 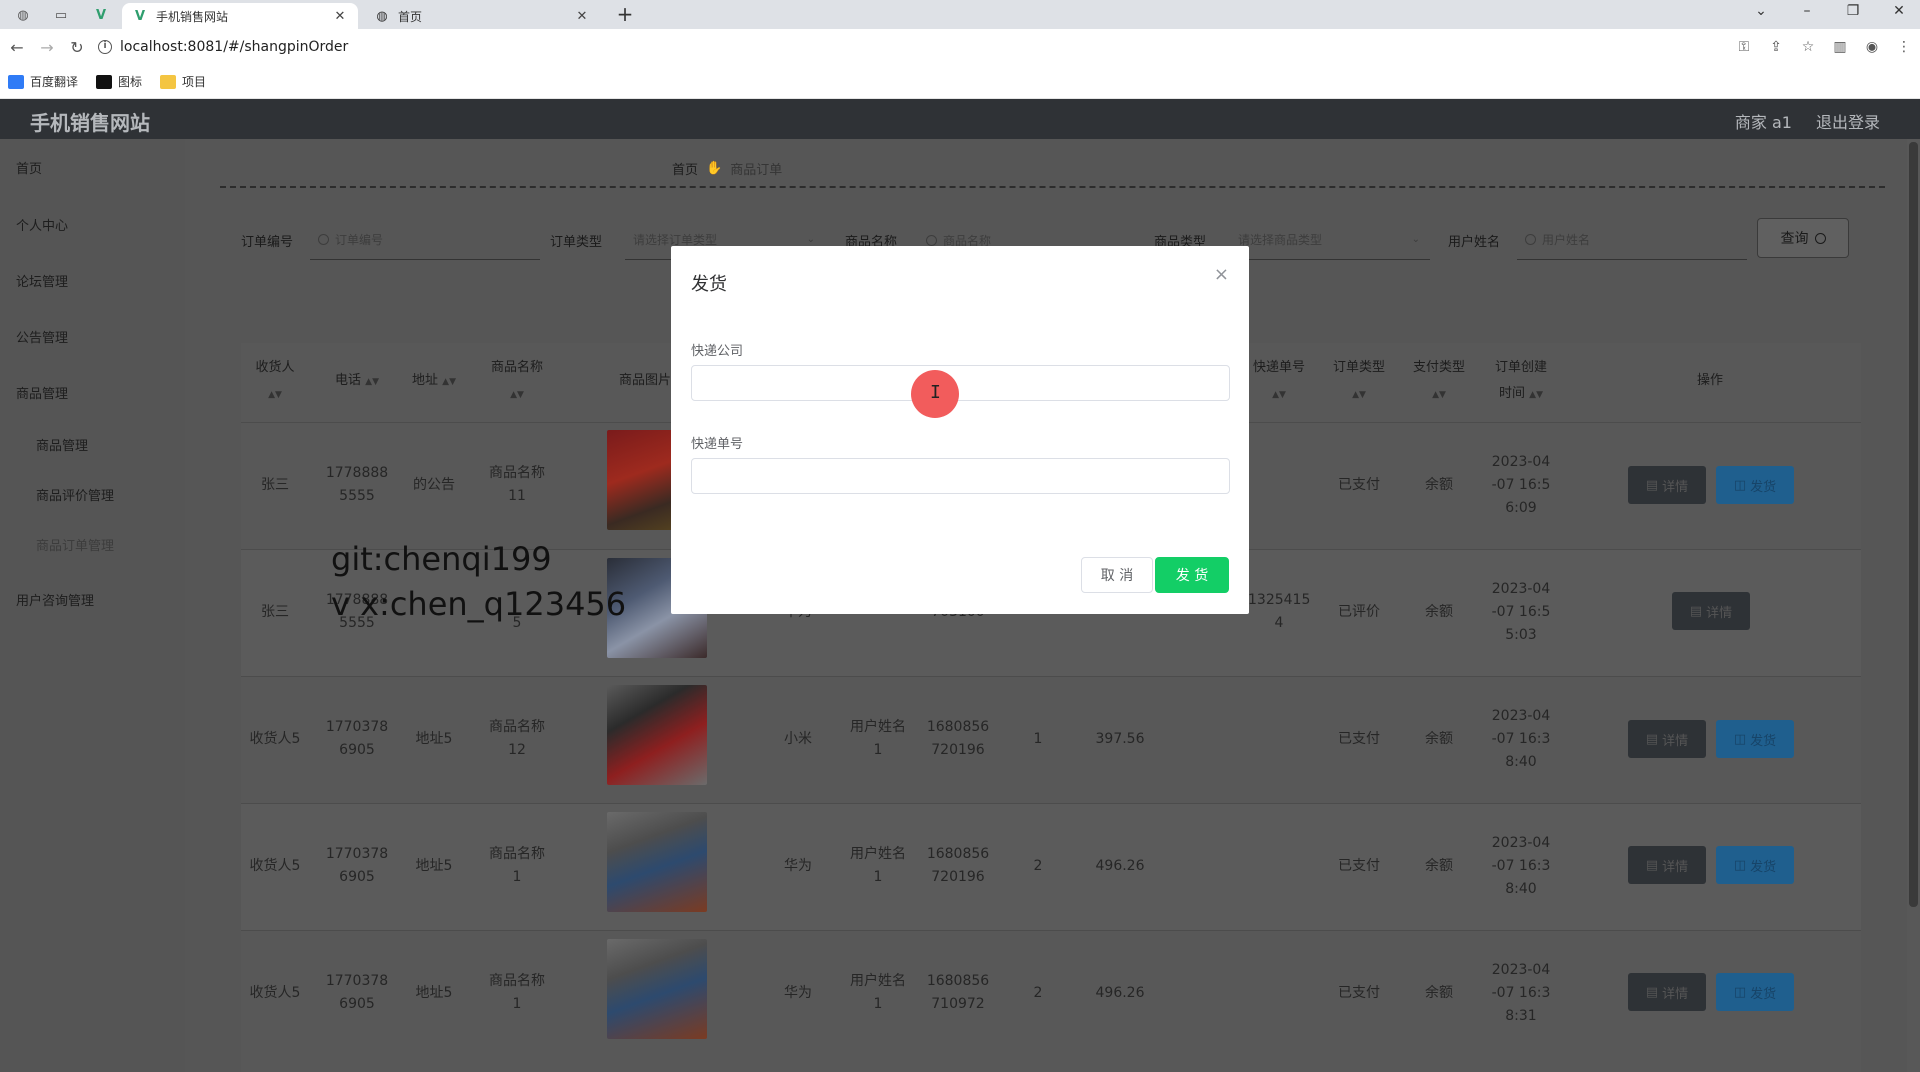 What do you see at coordinates (1192, 575) in the screenshot?
I see `confirm-ship-button: 发 货` at bounding box center [1192, 575].